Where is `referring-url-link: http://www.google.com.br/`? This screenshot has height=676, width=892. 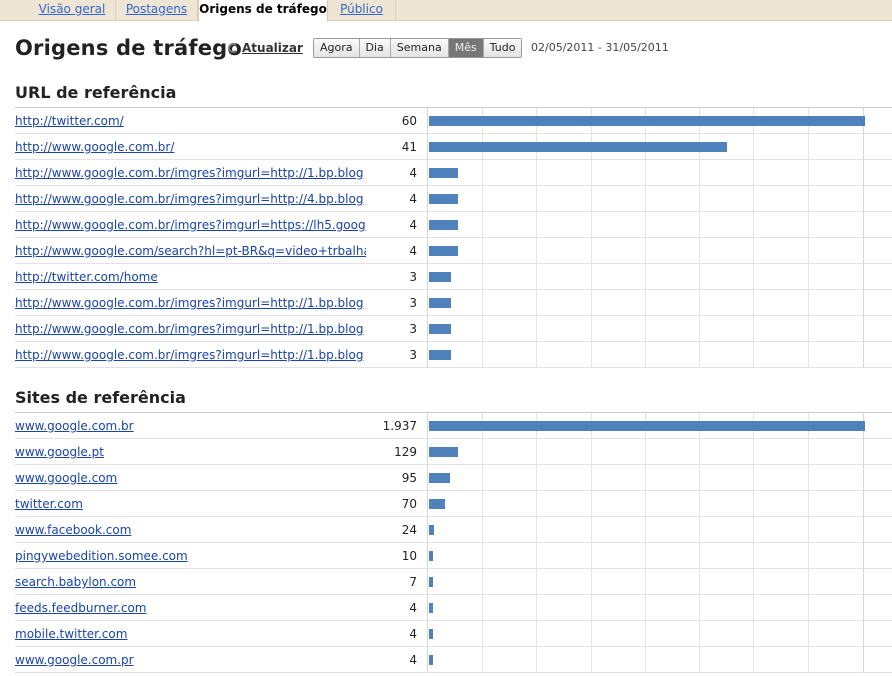 referring-url-link: http://www.google.com.br/ is located at coordinates (94, 147).